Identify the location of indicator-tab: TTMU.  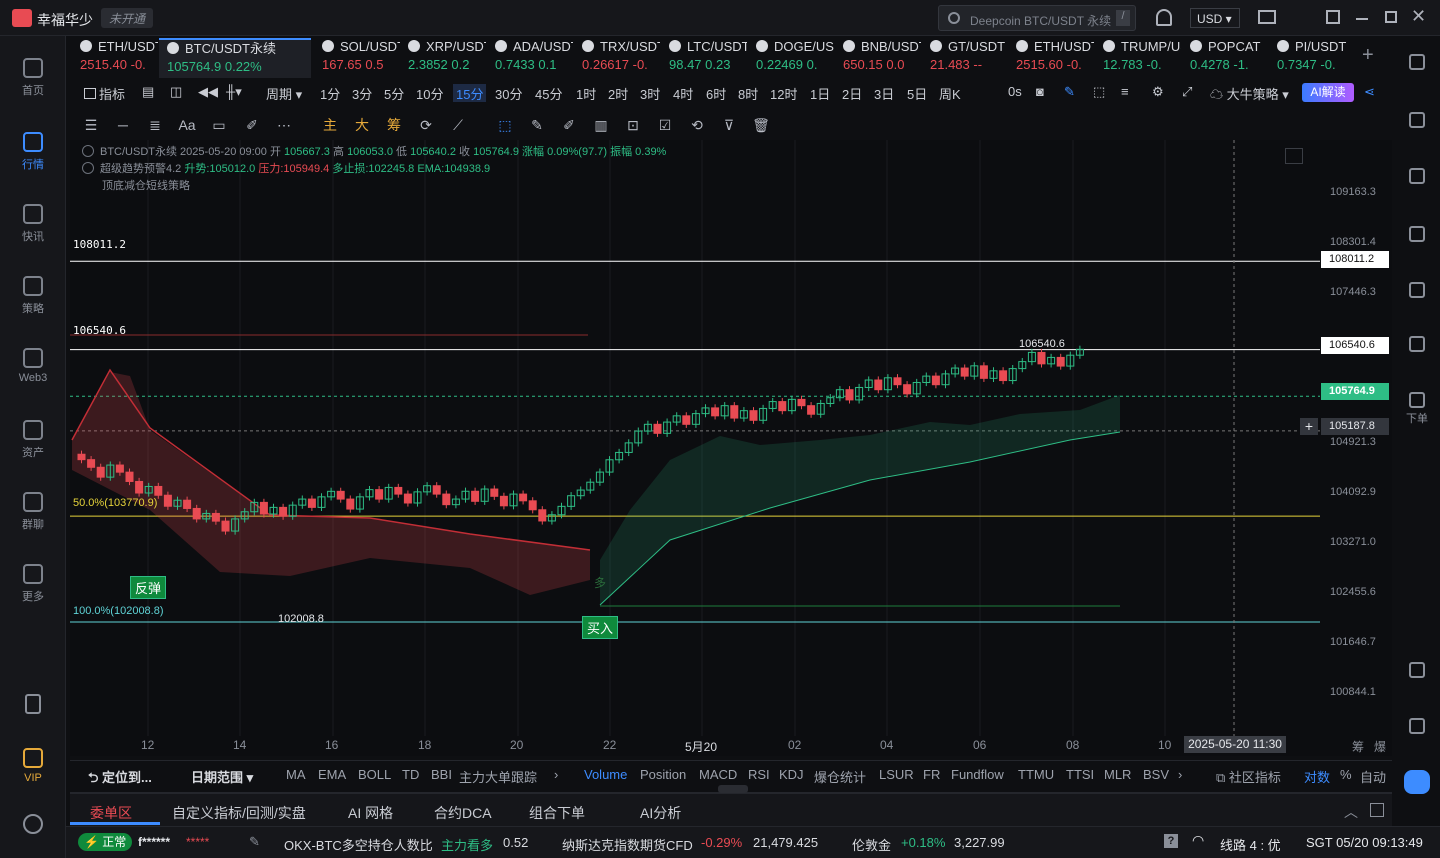
(1036, 774).